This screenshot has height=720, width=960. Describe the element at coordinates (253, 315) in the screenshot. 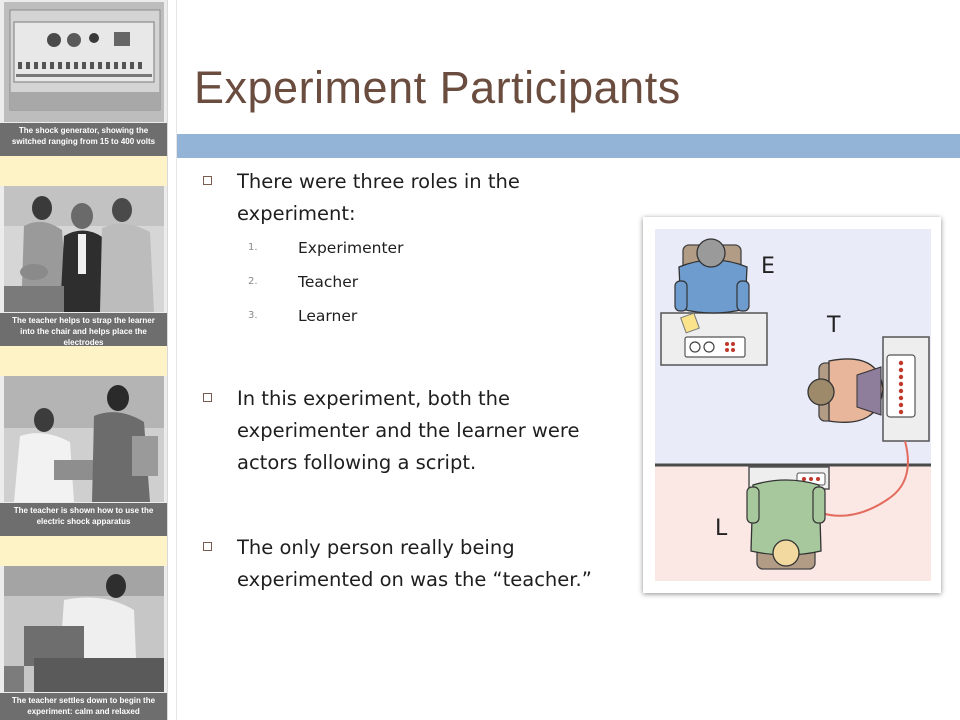

I see `subitem-number: 3.` at that location.